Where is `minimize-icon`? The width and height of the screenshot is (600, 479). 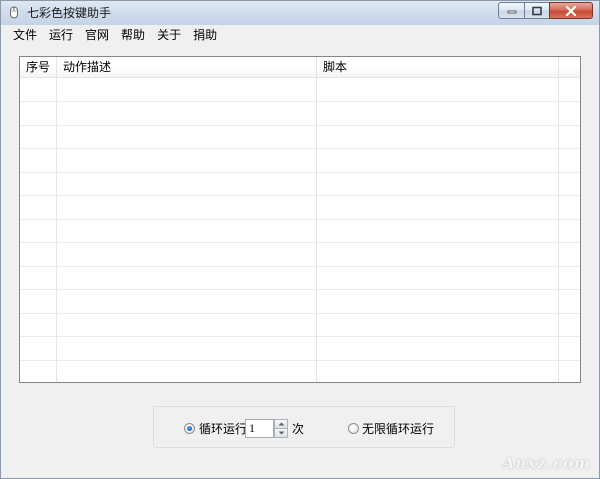
minimize-icon is located at coordinates (511, 11).